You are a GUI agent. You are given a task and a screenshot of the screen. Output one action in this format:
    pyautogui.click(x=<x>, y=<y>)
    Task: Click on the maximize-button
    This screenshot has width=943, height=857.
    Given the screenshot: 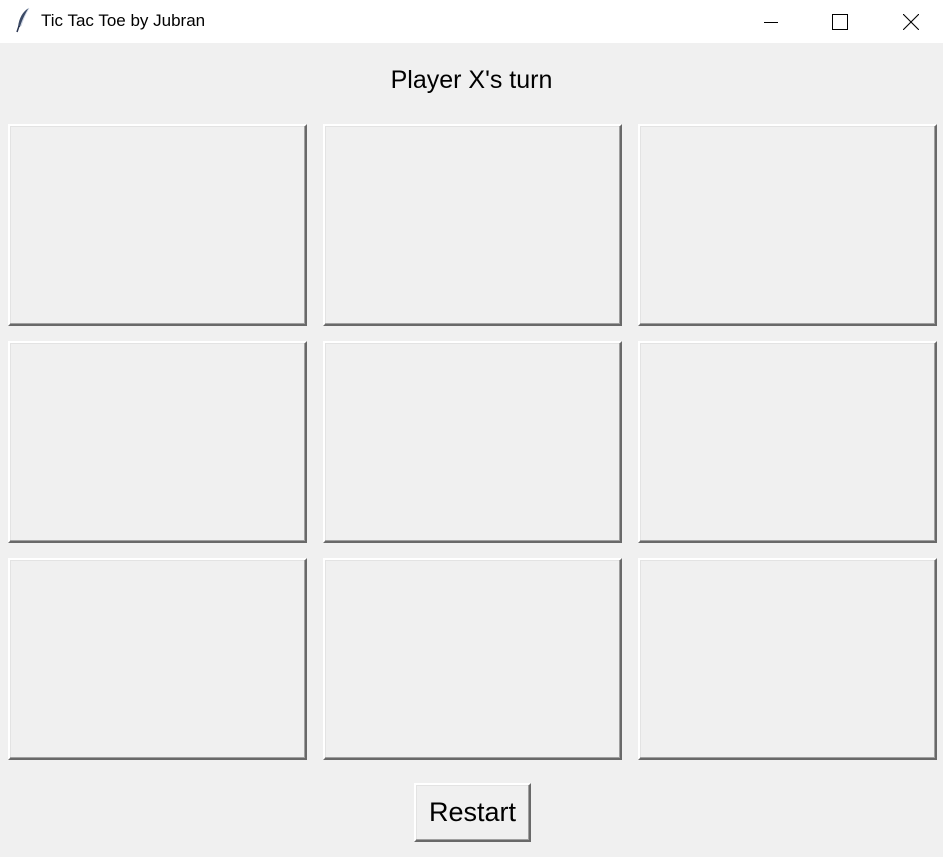 What is the action you would take?
    pyautogui.click(x=840, y=21)
    